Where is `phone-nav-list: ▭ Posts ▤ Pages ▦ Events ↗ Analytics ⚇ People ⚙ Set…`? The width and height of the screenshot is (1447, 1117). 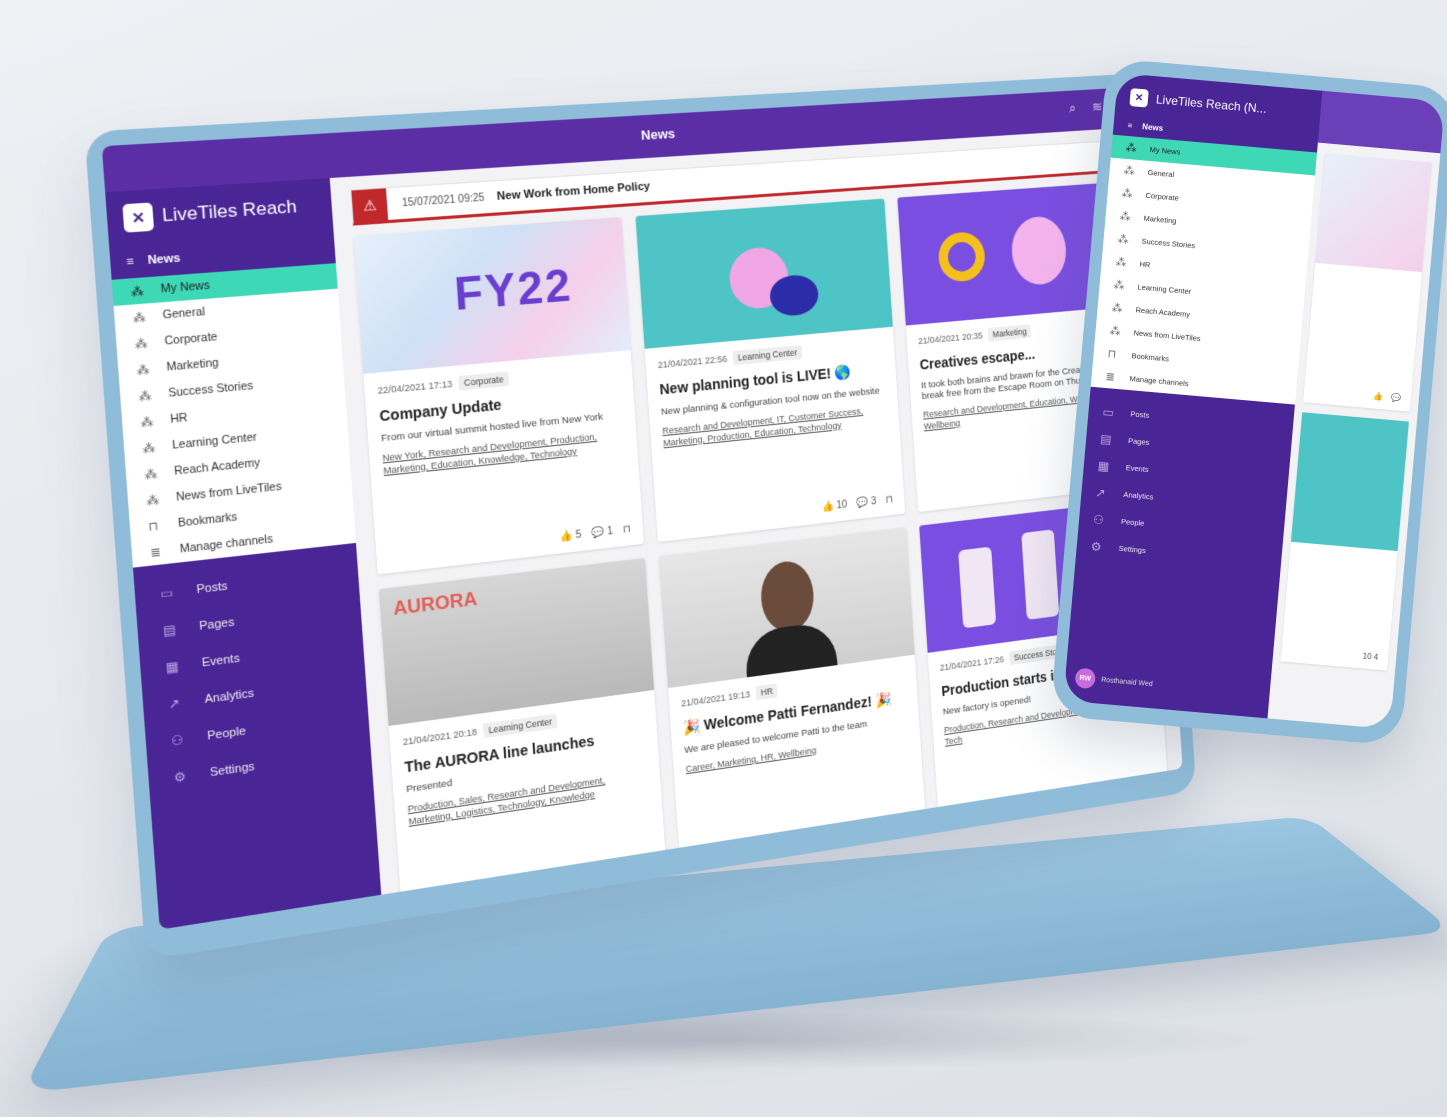 phone-nav-list: ▭ Posts ▤ Pages ▦ Events ↗ Analytics ⚇ People ⚙ Set… is located at coordinates (1185, 481).